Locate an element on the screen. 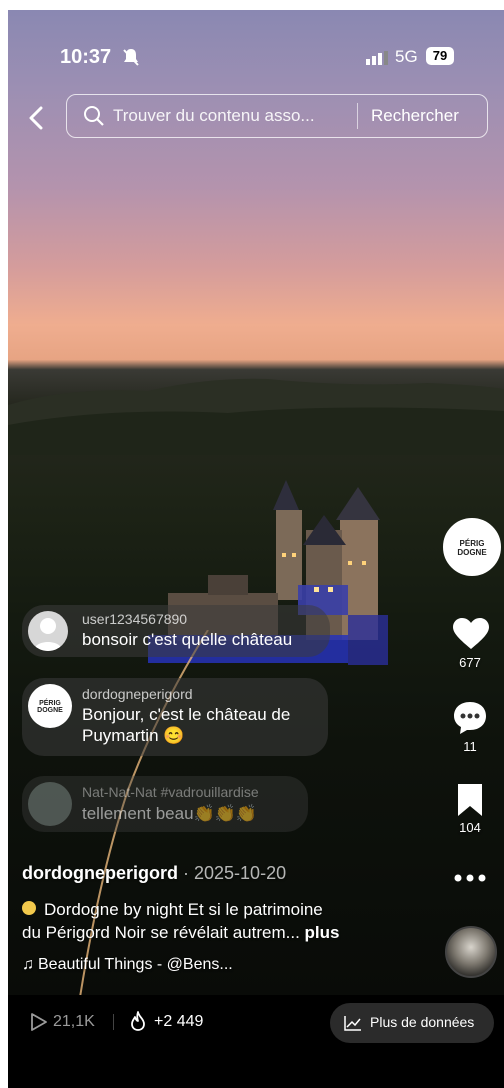 This screenshot has height=1088, width=504. heart-icon is located at coordinates (471, 634).